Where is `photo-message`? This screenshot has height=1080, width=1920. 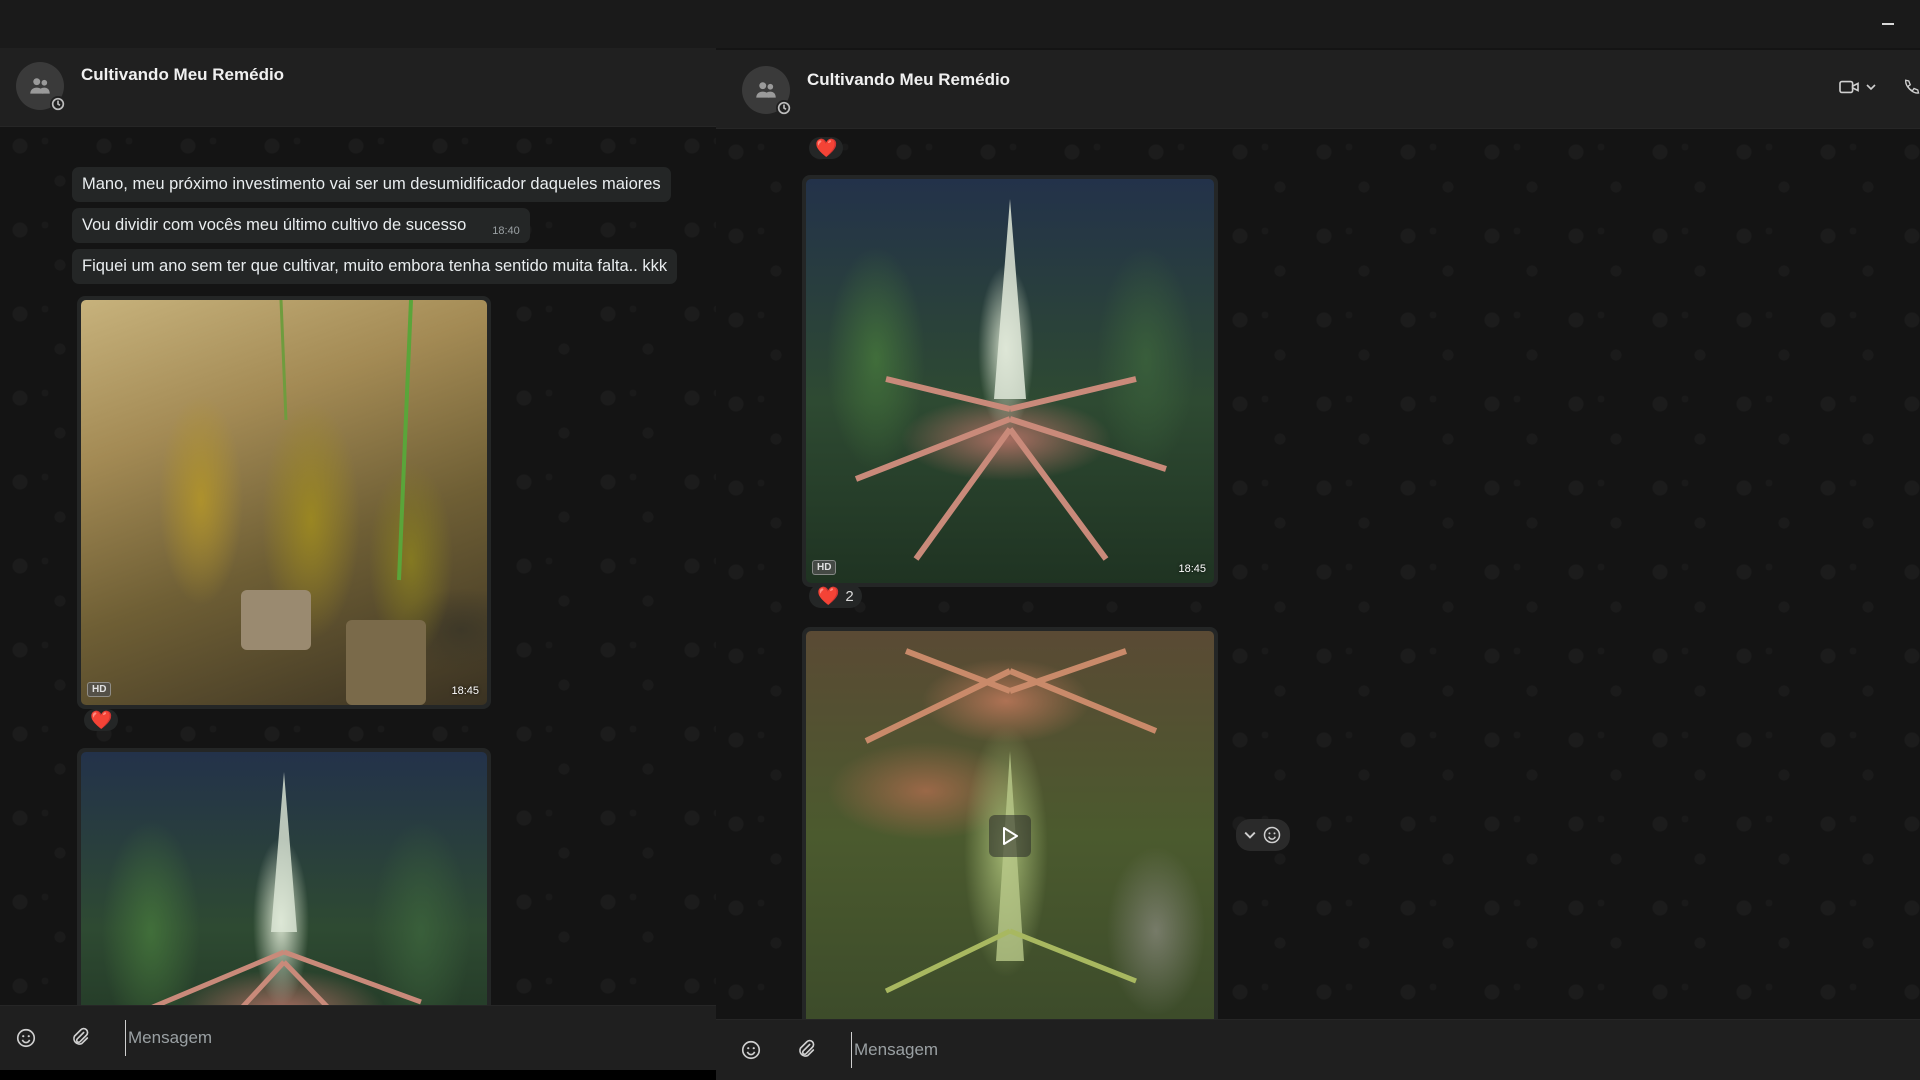
photo-message is located at coordinates (284, 877).